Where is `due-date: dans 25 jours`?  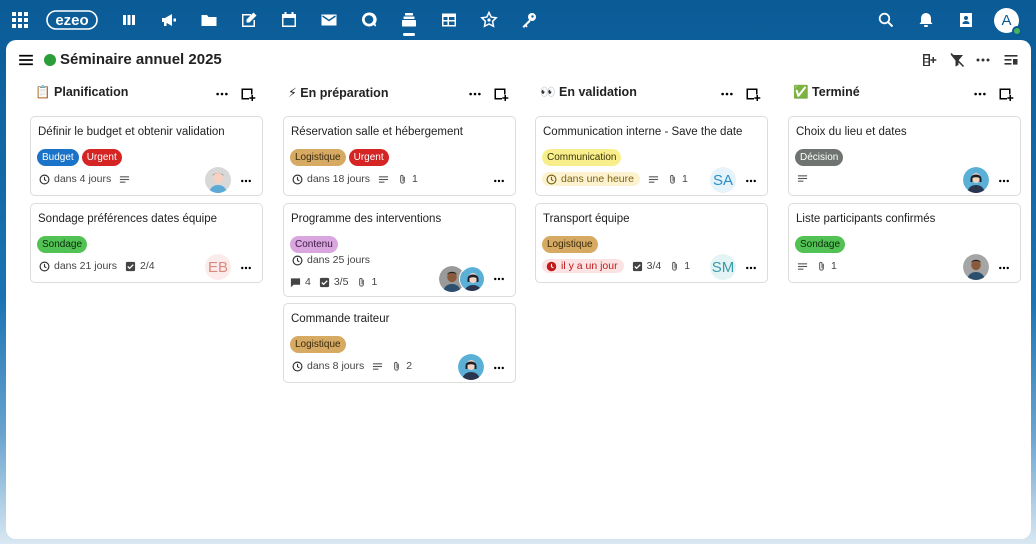
due-date: dans 25 jours is located at coordinates (331, 260).